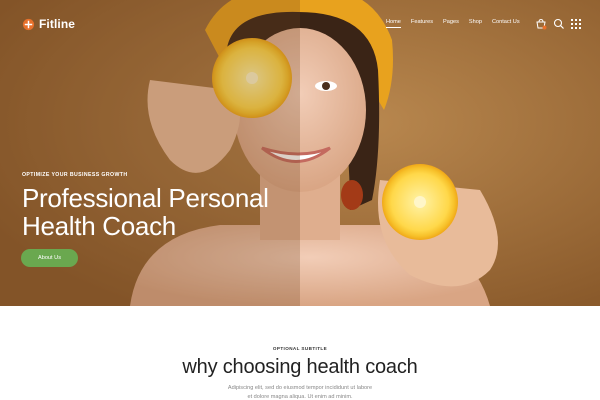 The image size is (600, 400). I want to click on hero-eyebrow: OPTIMIZE YOUR BUSINESS GROWTH, so click(75, 175).